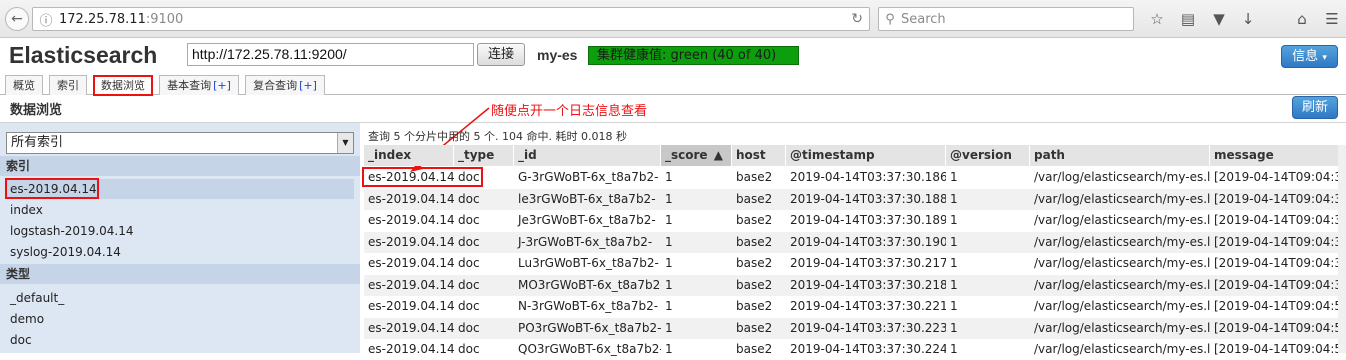 This screenshot has width=1346, height=360. I want to click on sort-ascending-icon: ▲, so click(718, 155).